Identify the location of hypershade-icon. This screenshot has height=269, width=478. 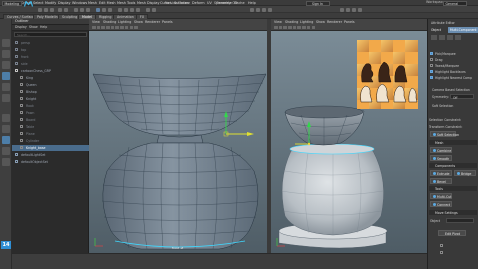
(270, 9).